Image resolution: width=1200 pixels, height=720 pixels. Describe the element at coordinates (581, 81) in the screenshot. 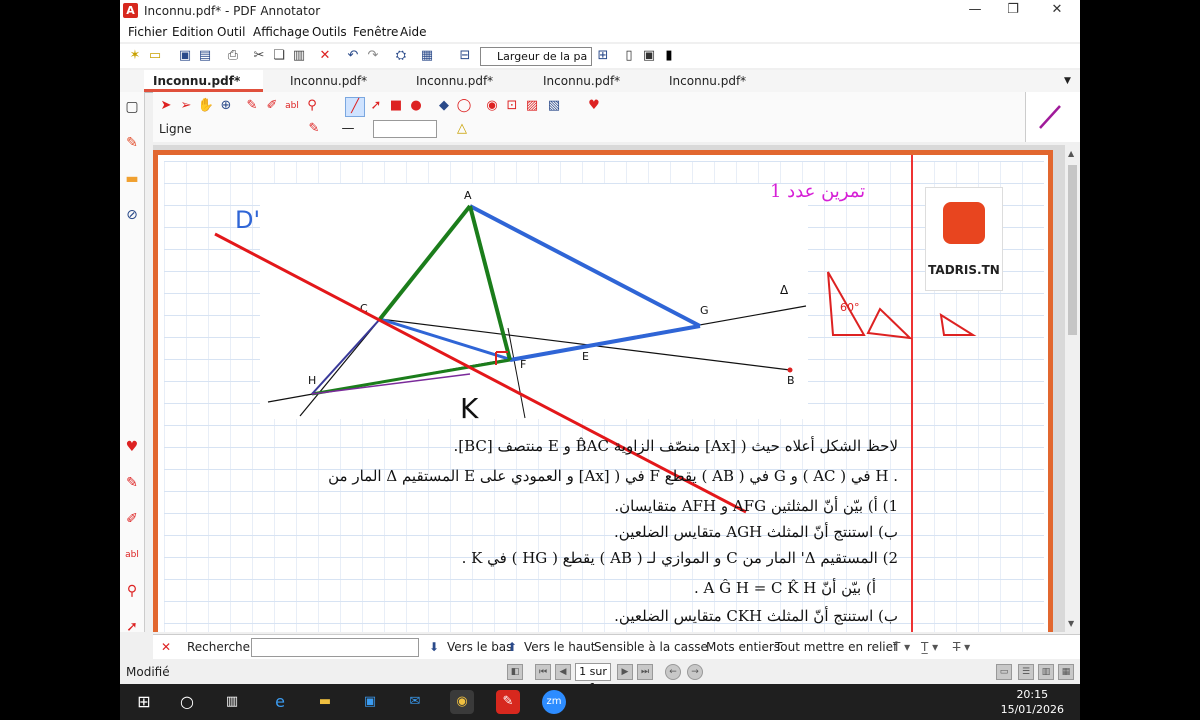

I see `tab-document-4: Inconnu.pdf*` at that location.